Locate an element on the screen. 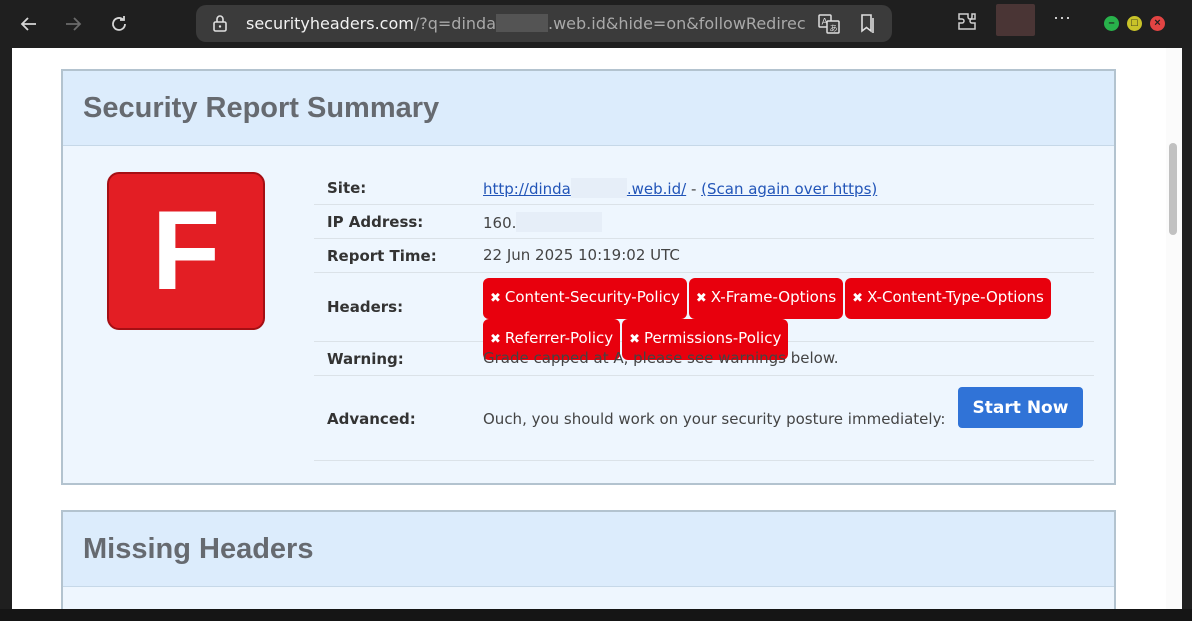 The width and height of the screenshot is (1192, 621). grade-badge: F is located at coordinates (186, 251).